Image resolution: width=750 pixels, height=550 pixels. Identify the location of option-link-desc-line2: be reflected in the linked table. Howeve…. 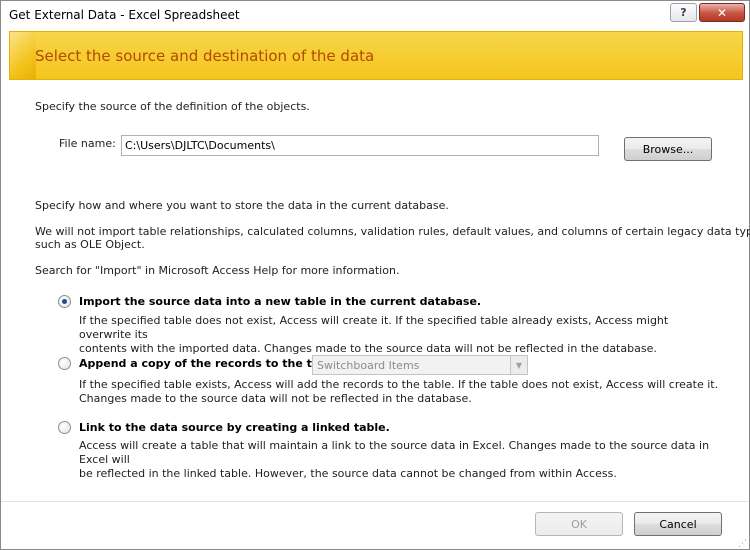
(348, 473).